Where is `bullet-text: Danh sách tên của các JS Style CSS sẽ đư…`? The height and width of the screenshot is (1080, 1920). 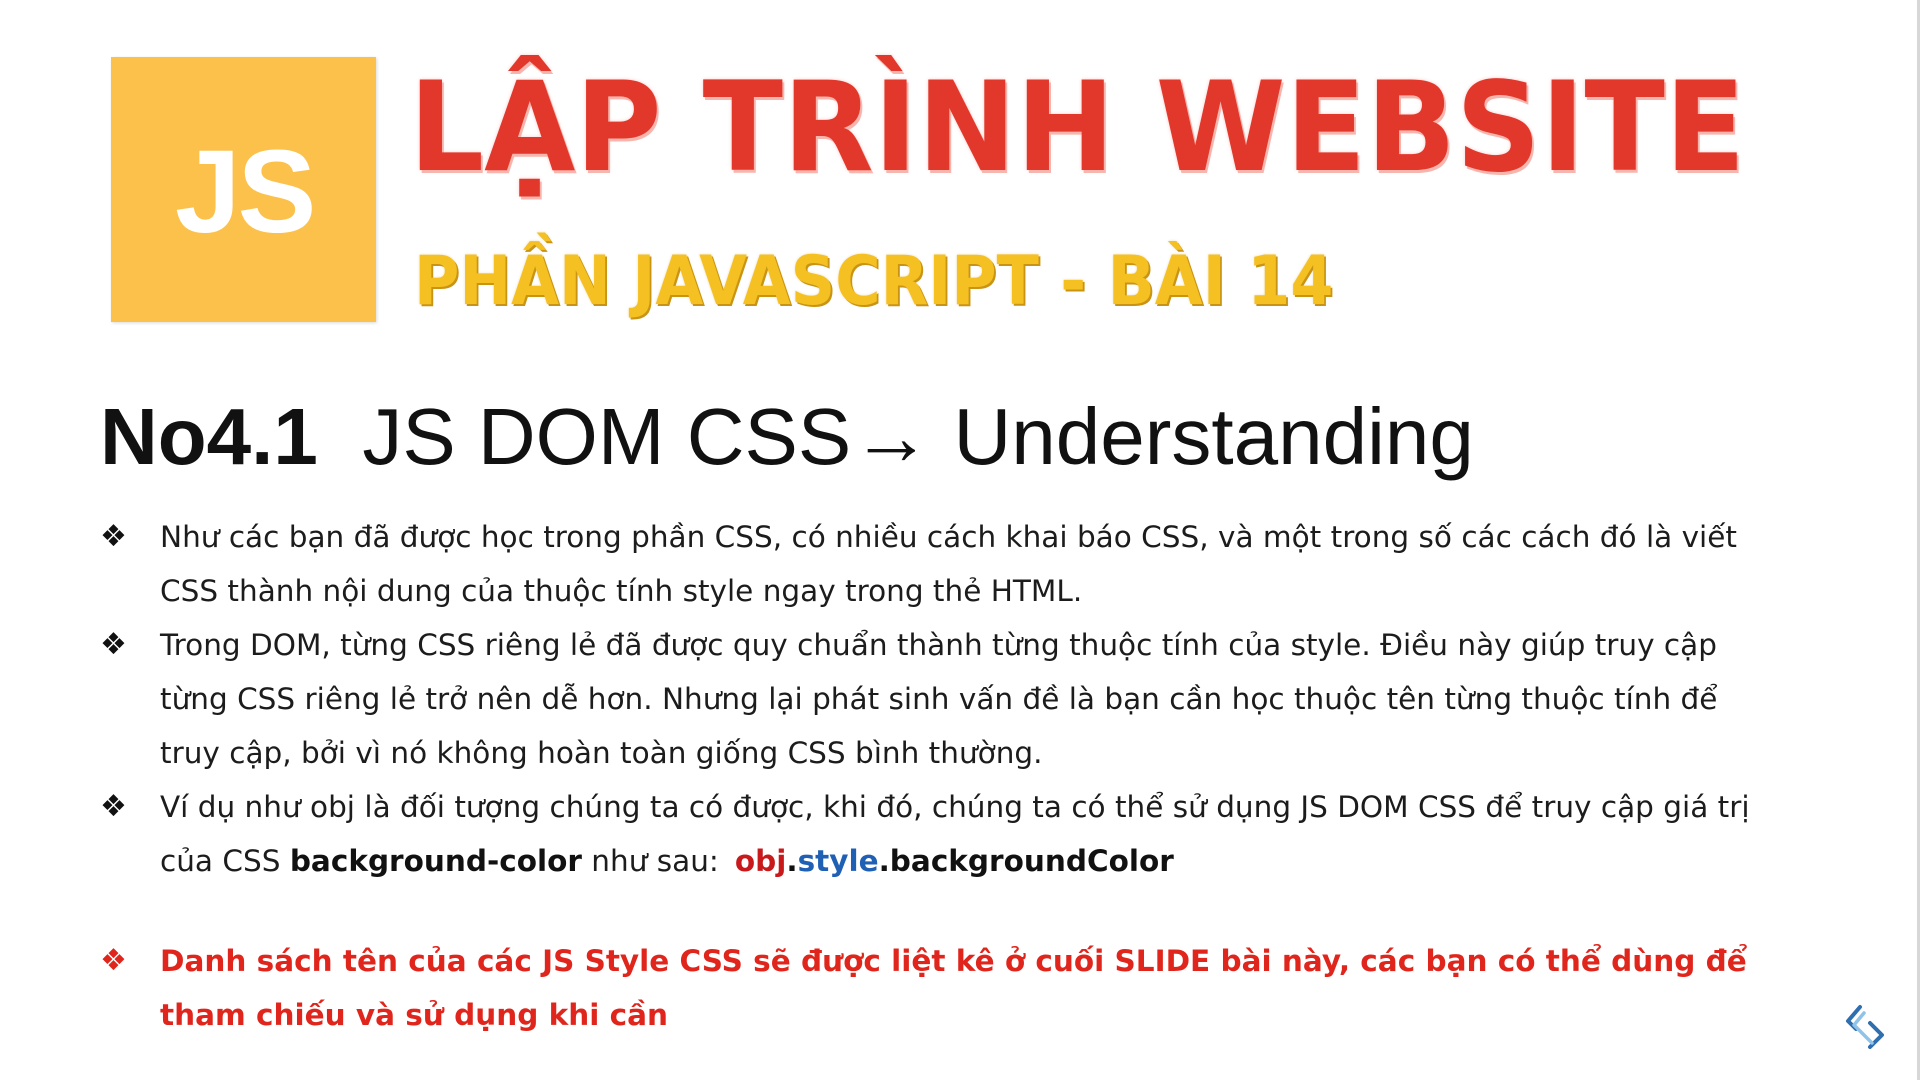 bullet-text: Danh sách tên của các JS Style CSS sẽ đư… is located at coordinates (953, 988).